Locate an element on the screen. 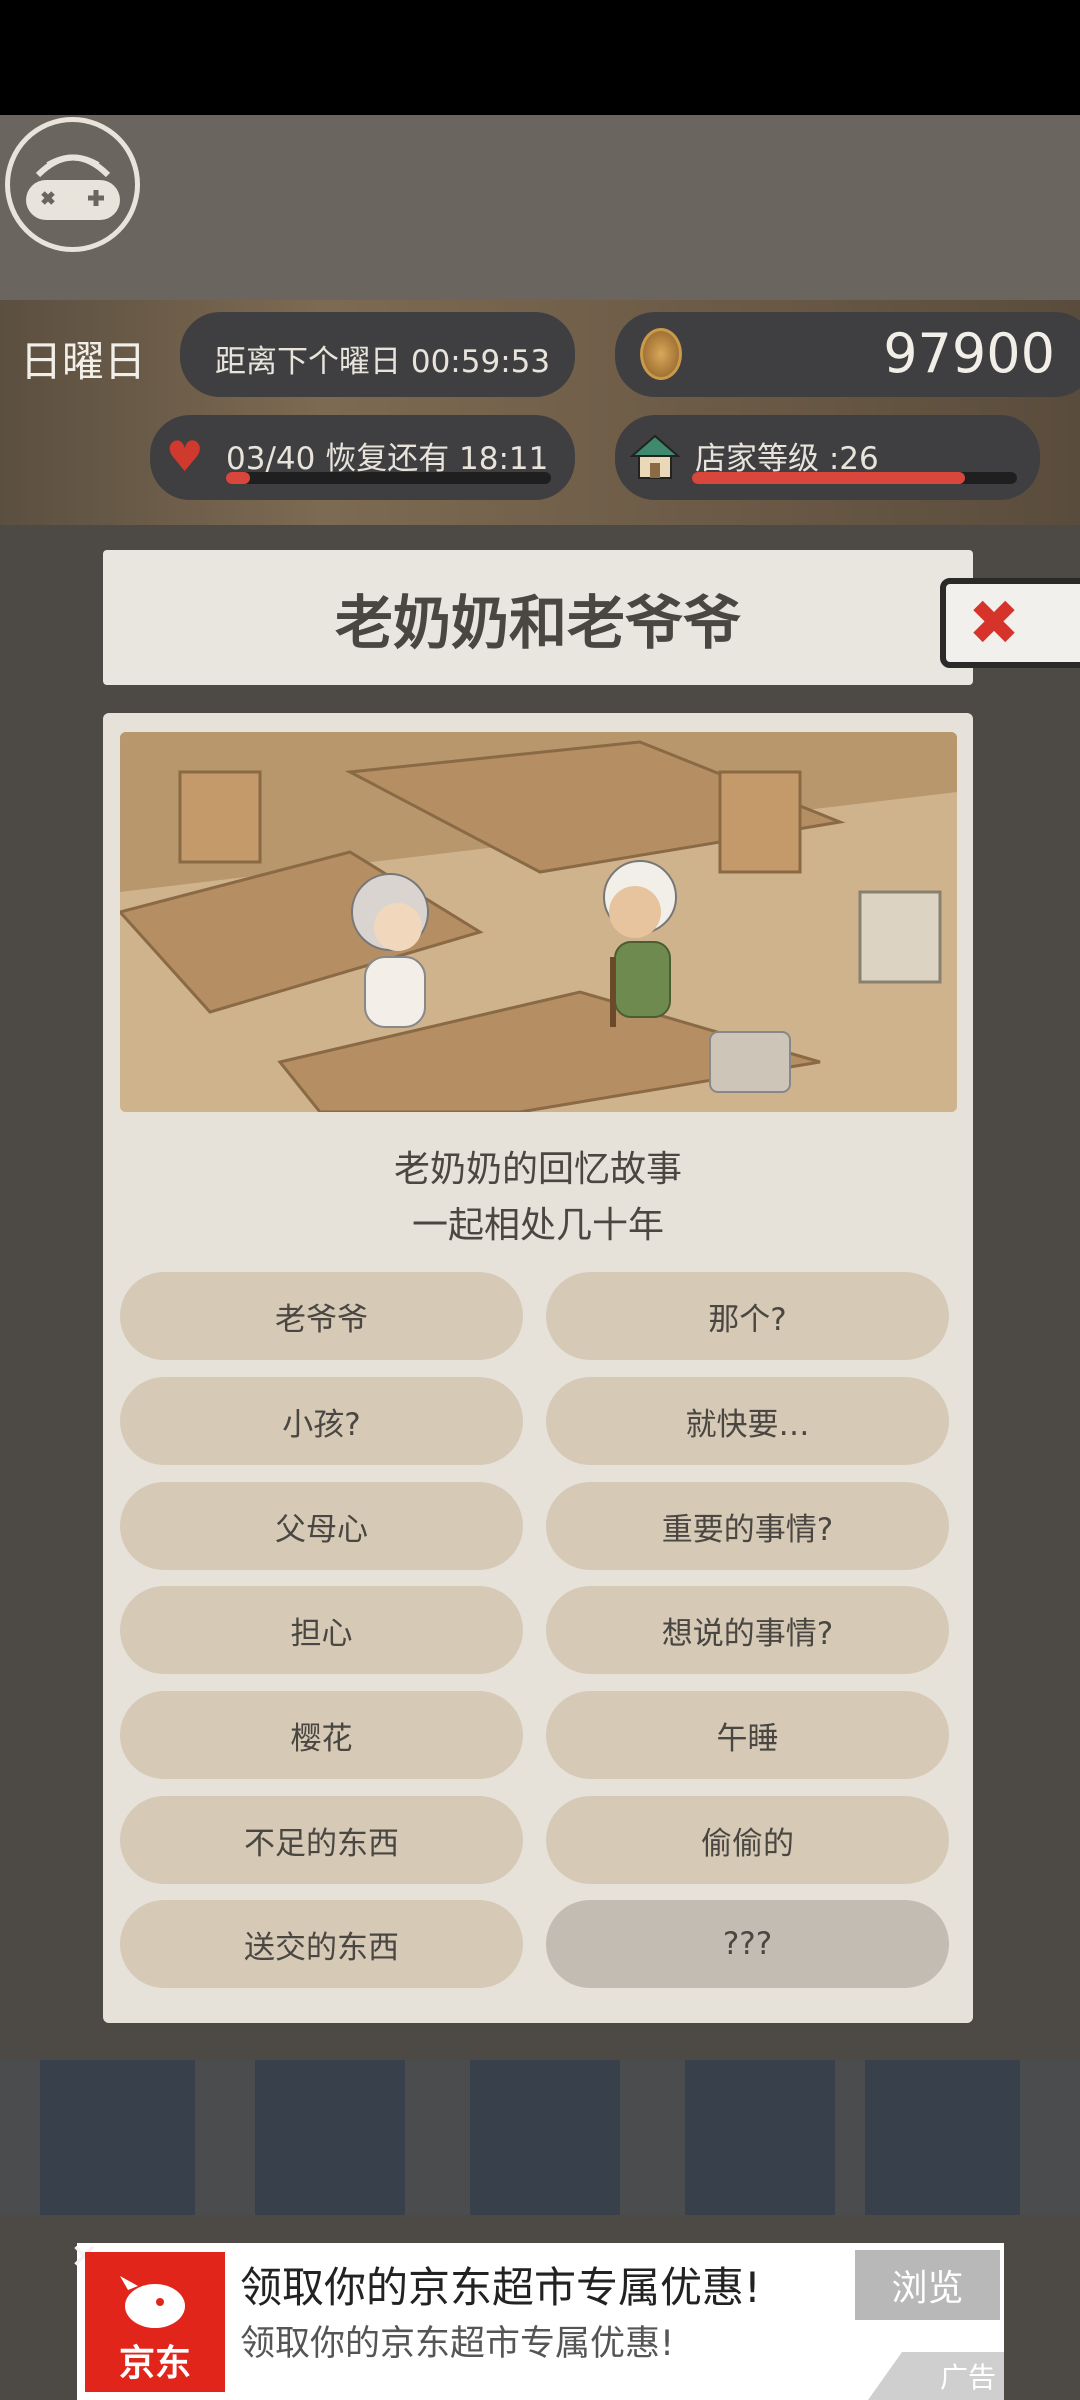  close-button: ✖ is located at coordinates (1010, 623).